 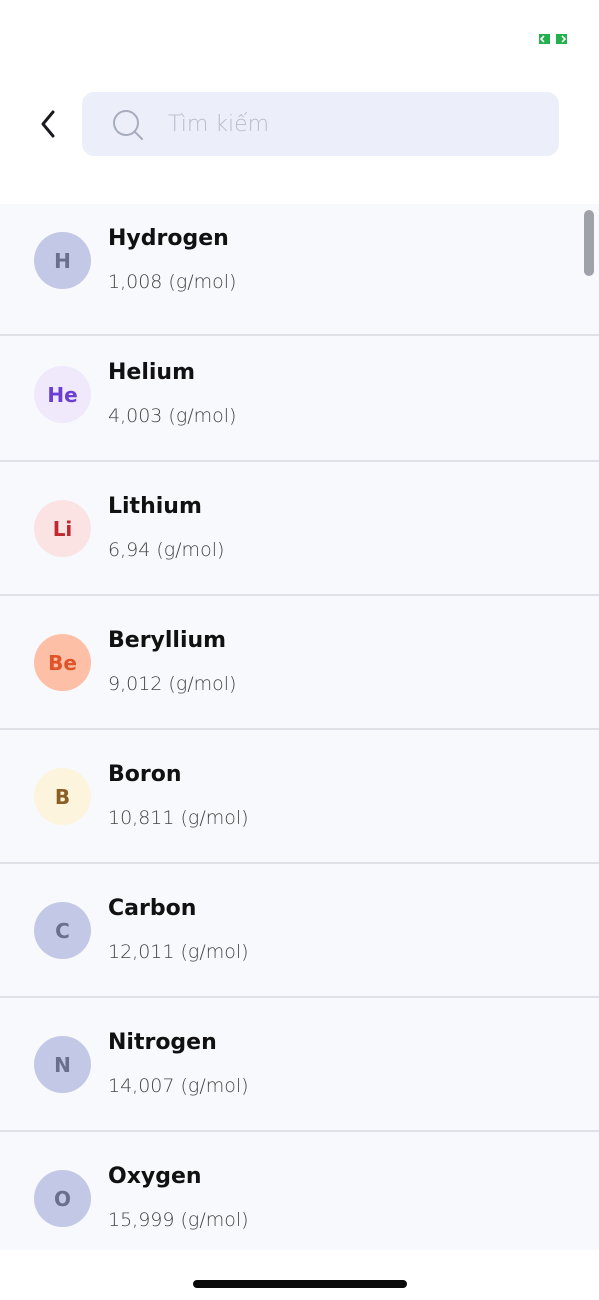 I want to click on element-avatar: C, so click(x=62, y=930).